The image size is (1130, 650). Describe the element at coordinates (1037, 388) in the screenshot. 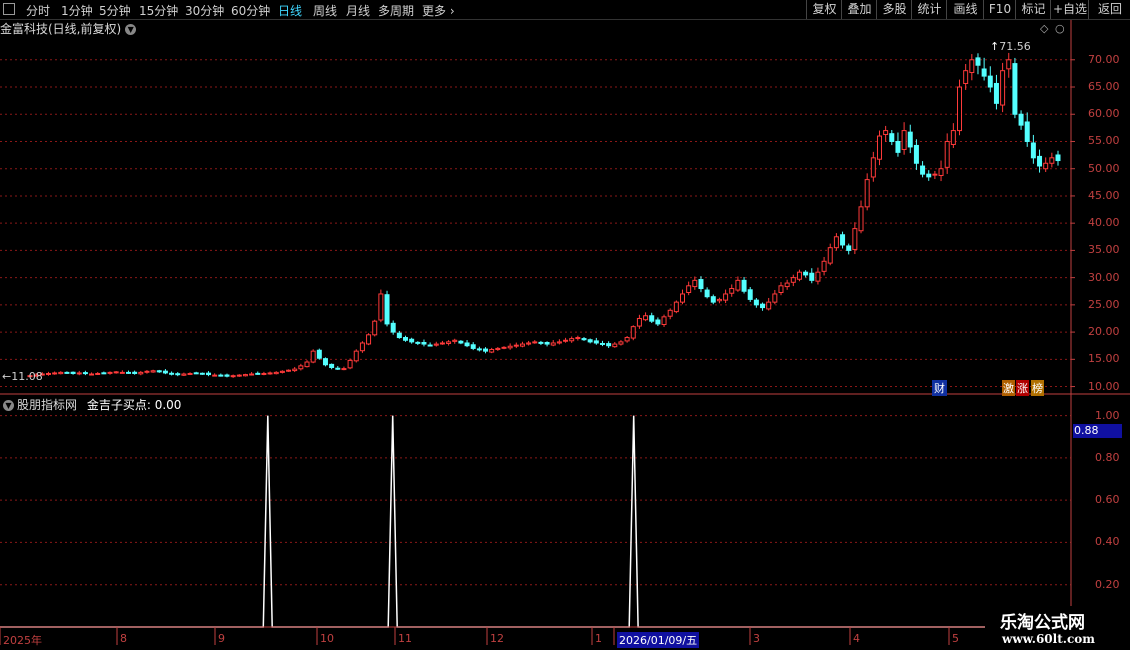

I see `rank-marker: 榜` at that location.